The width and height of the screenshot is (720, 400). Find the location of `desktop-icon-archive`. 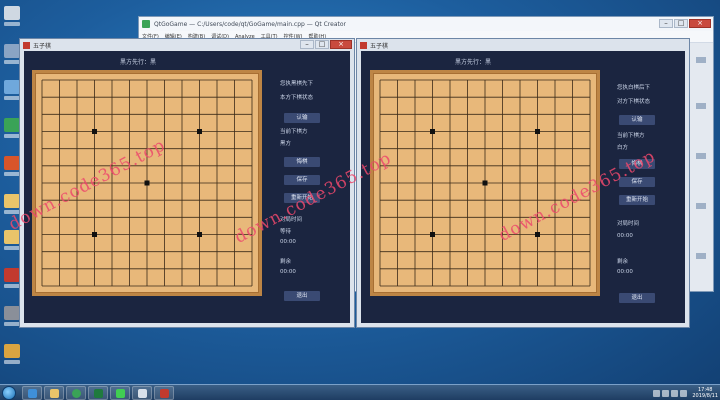

desktop-icon-archive is located at coordinates (12, 355).